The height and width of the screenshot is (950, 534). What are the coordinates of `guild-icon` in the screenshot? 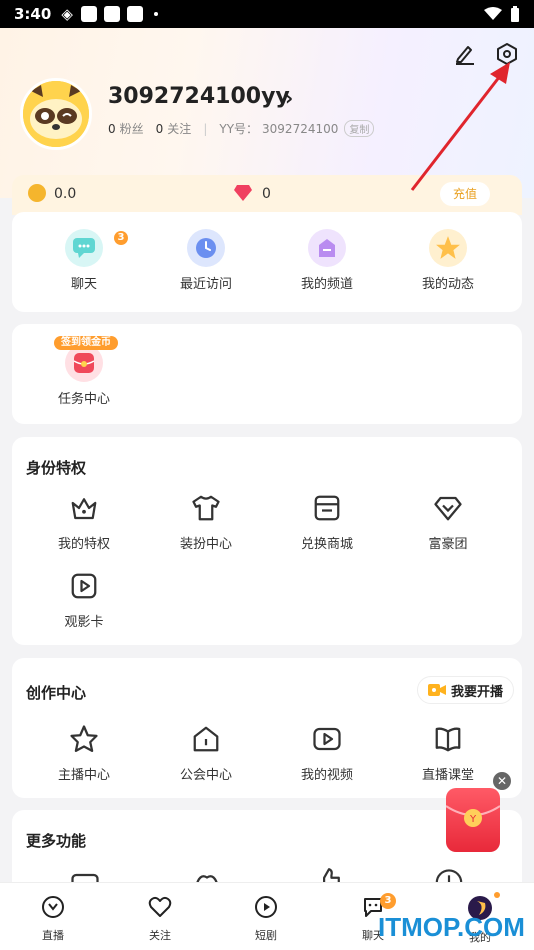 It's located at (206, 739).